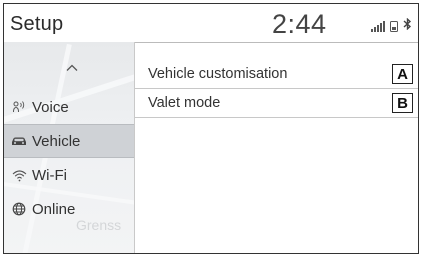 This screenshot has width=423, height=259. I want to click on sidebar-item-label: Vehicle, so click(56, 141).